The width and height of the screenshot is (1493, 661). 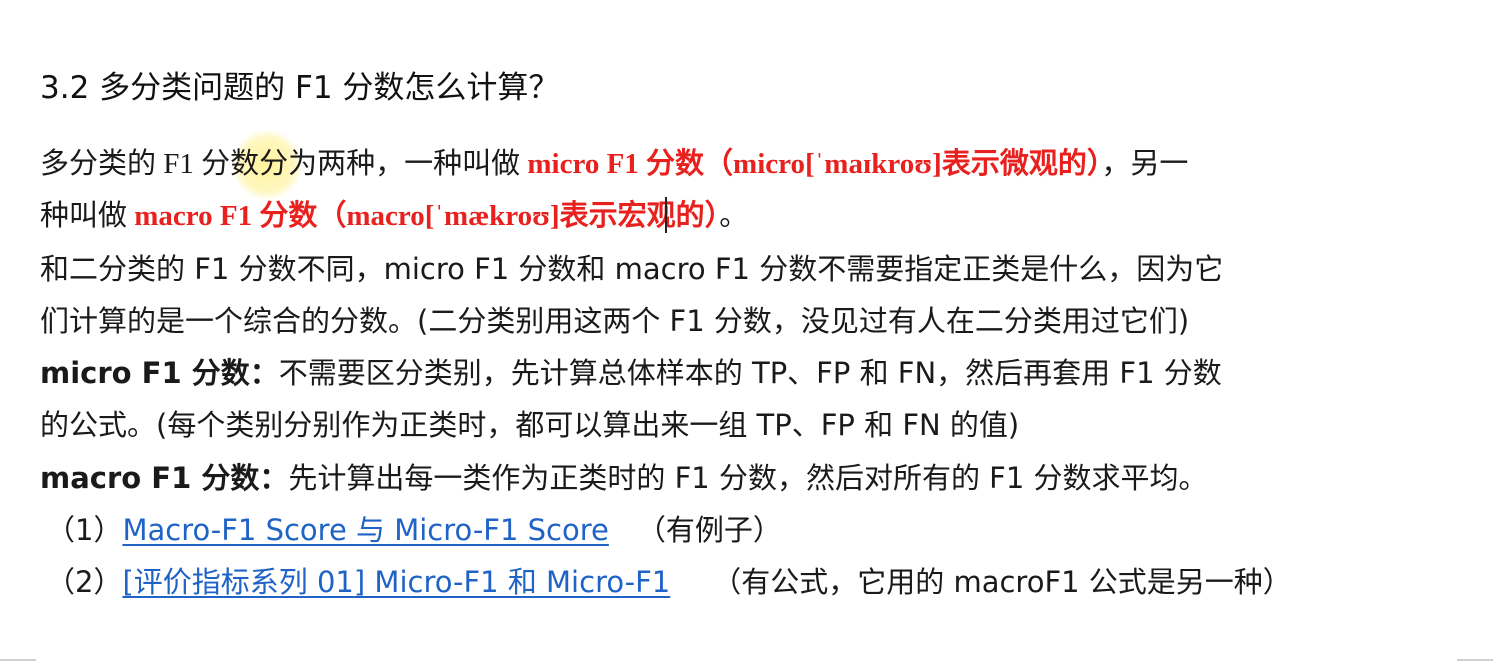 I want to click on para1-line1-text-b: ，另一, so click(x=1145, y=164).